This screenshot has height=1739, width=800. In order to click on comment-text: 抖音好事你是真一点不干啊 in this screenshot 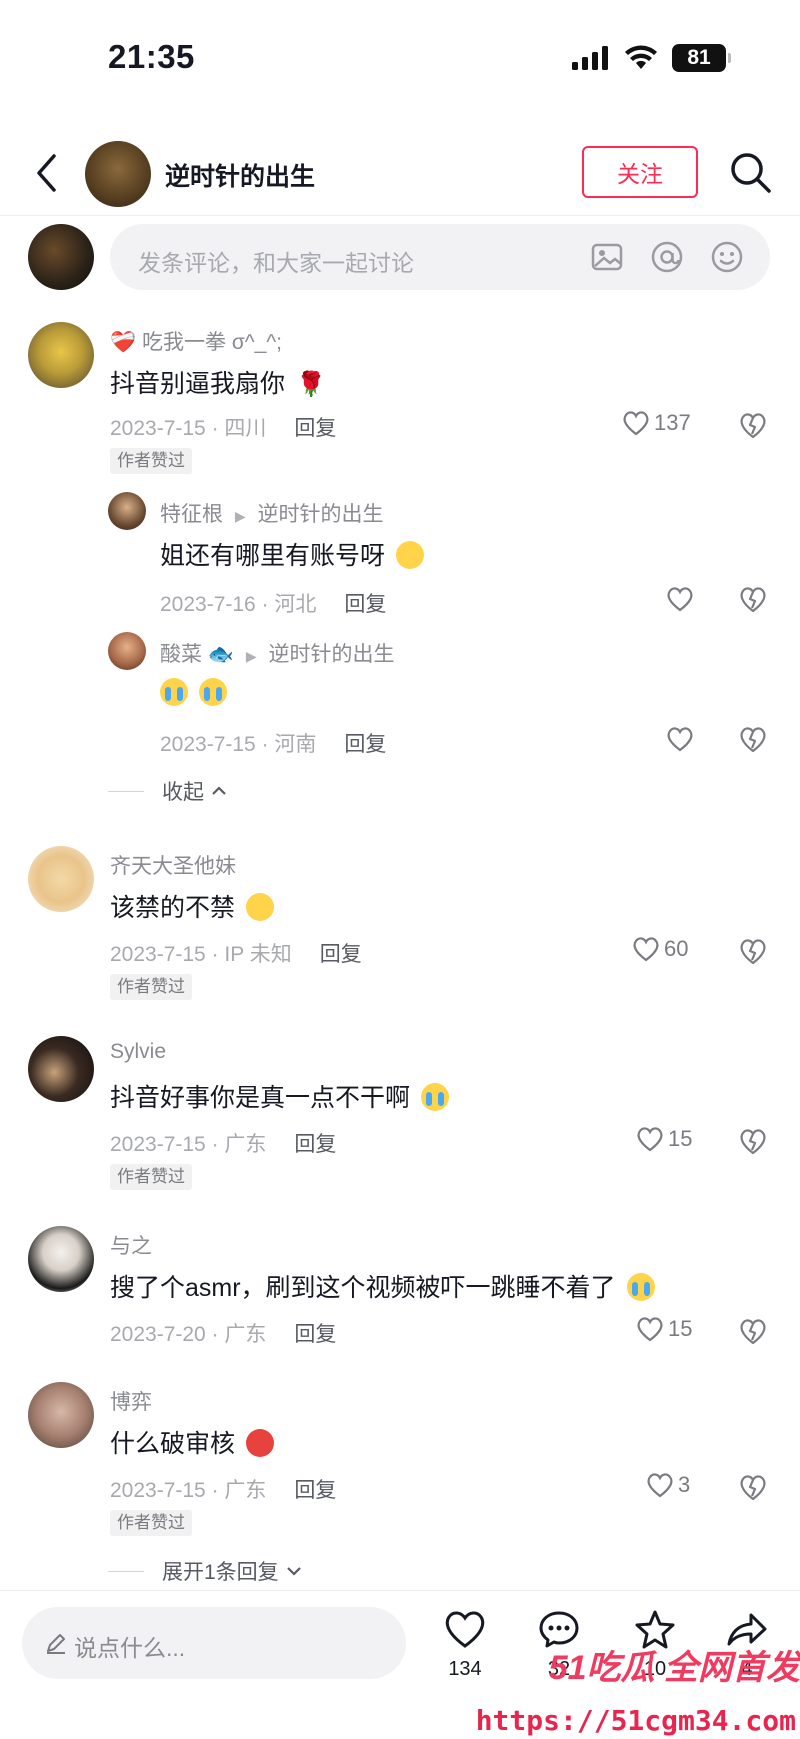, I will do `click(279, 1096)`.